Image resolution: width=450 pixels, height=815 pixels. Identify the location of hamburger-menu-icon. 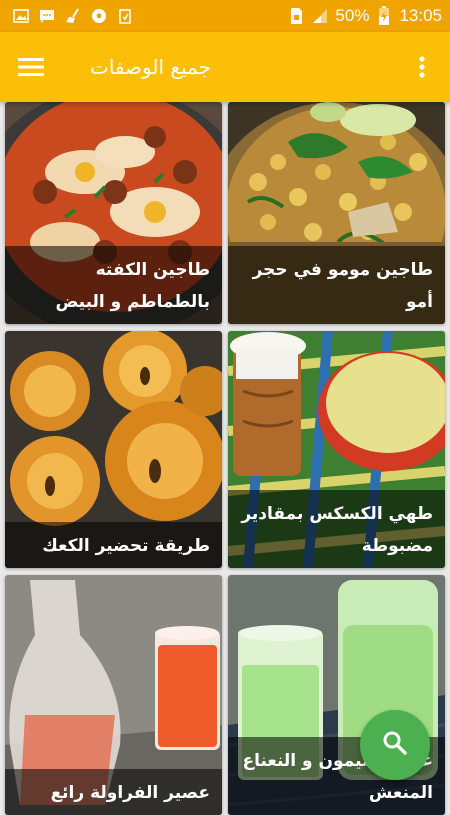
(31, 67).